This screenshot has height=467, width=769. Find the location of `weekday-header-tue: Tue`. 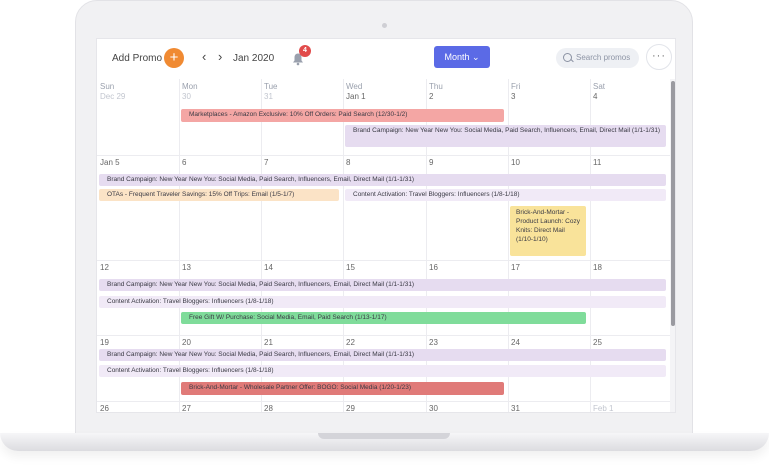

weekday-header-tue: Tue is located at coordinates (271, 86).